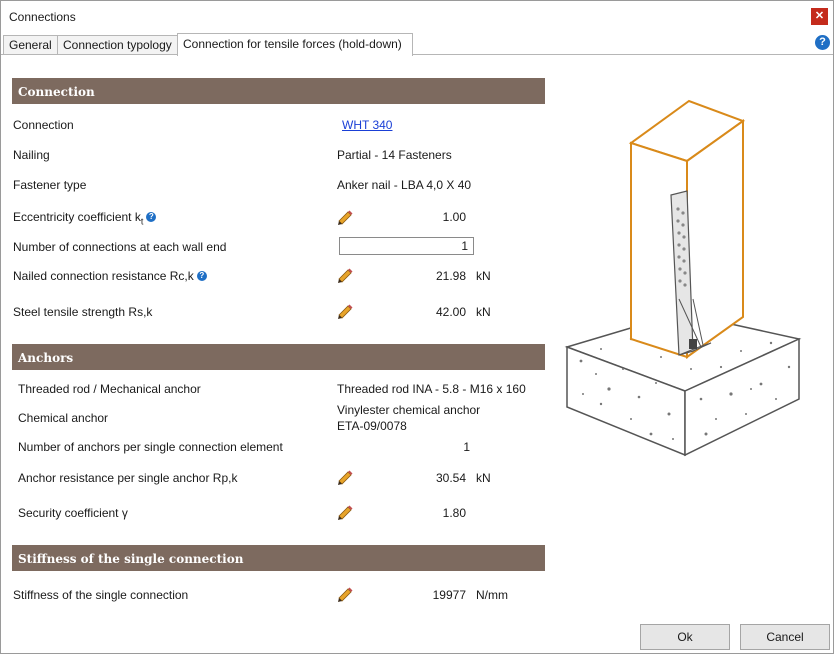 The height and width of the screenshot is (654, 834). I want to click on tab-general: General, so click(30, 45).